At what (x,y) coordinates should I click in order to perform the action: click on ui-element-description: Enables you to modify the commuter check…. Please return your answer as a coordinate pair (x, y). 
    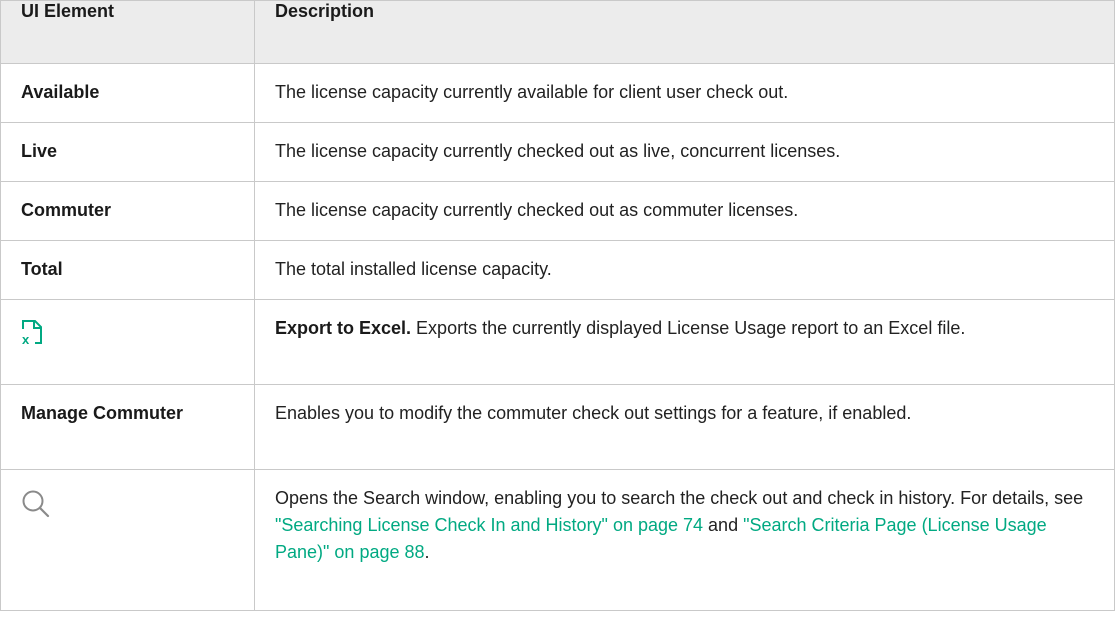
    Looking at the image, I should click on (684, 427).